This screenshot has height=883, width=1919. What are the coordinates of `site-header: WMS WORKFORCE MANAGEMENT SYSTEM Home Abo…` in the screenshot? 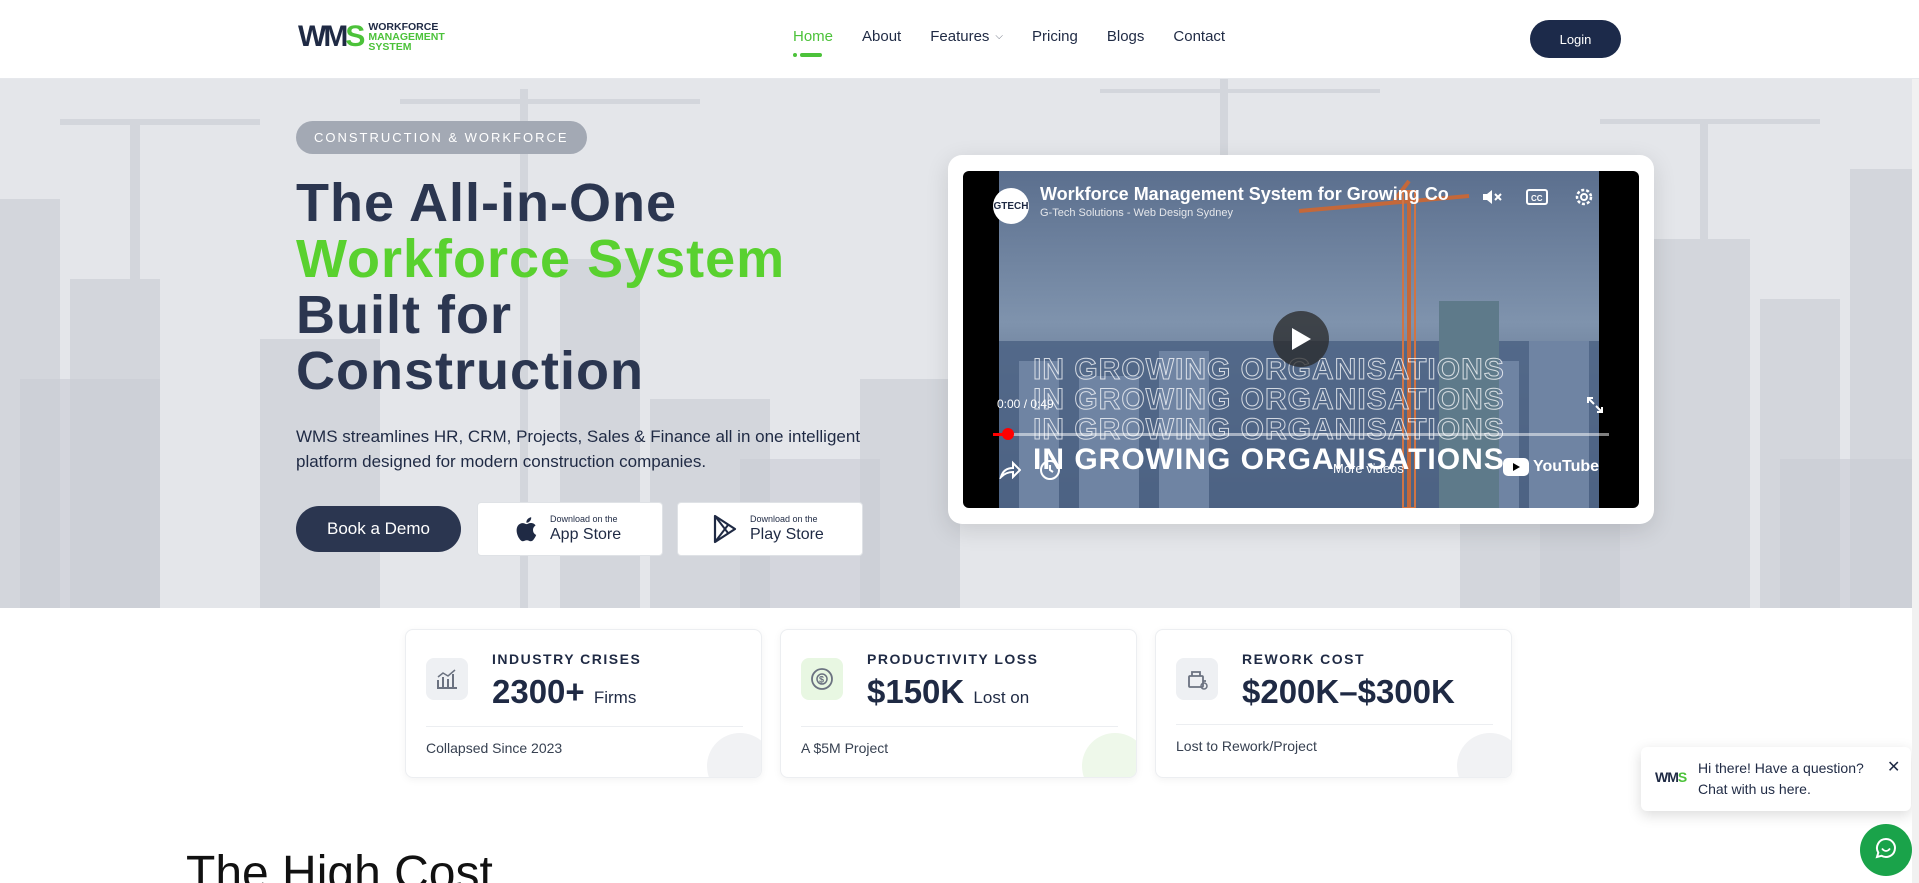 It's located at (959, 39).